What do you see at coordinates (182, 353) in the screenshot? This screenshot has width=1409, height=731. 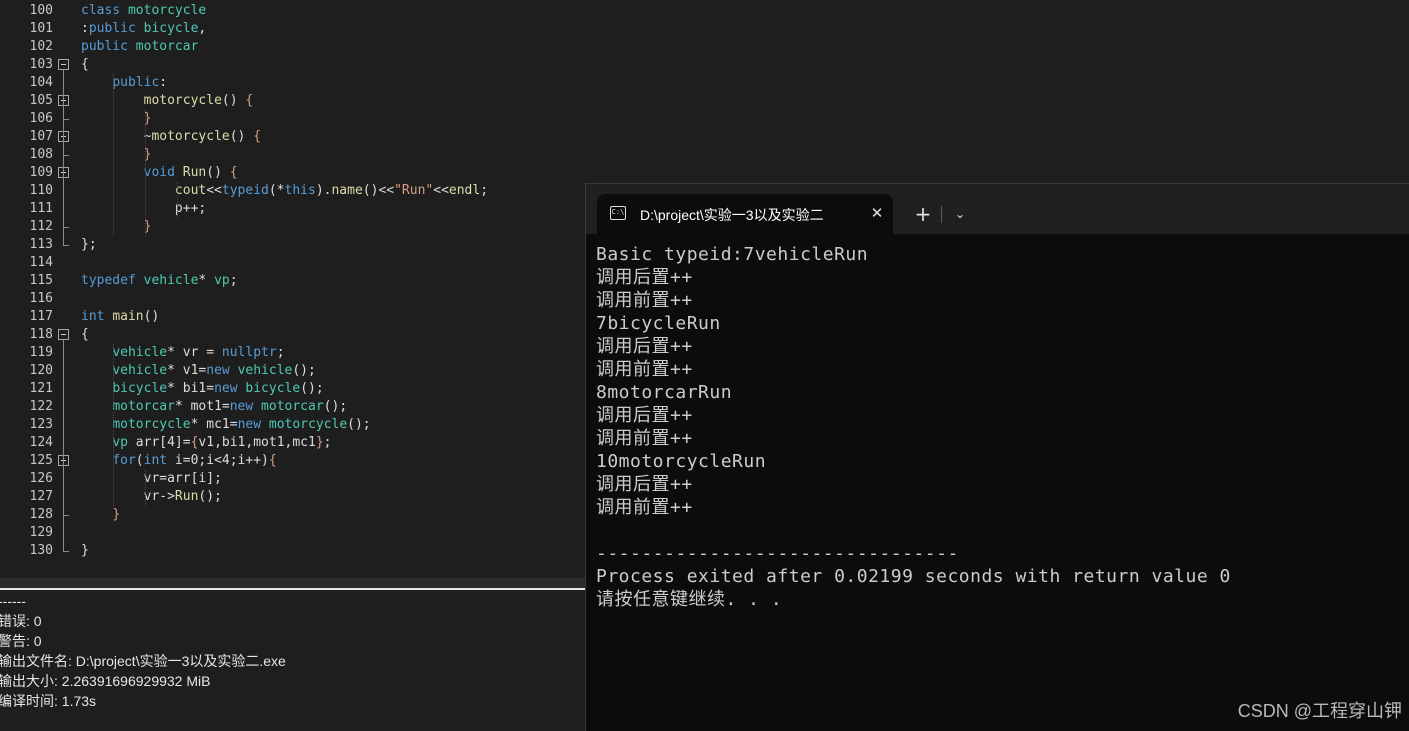 I see `code-text: vehicle* vr = nullptr;` at bounding box center [182, 353].